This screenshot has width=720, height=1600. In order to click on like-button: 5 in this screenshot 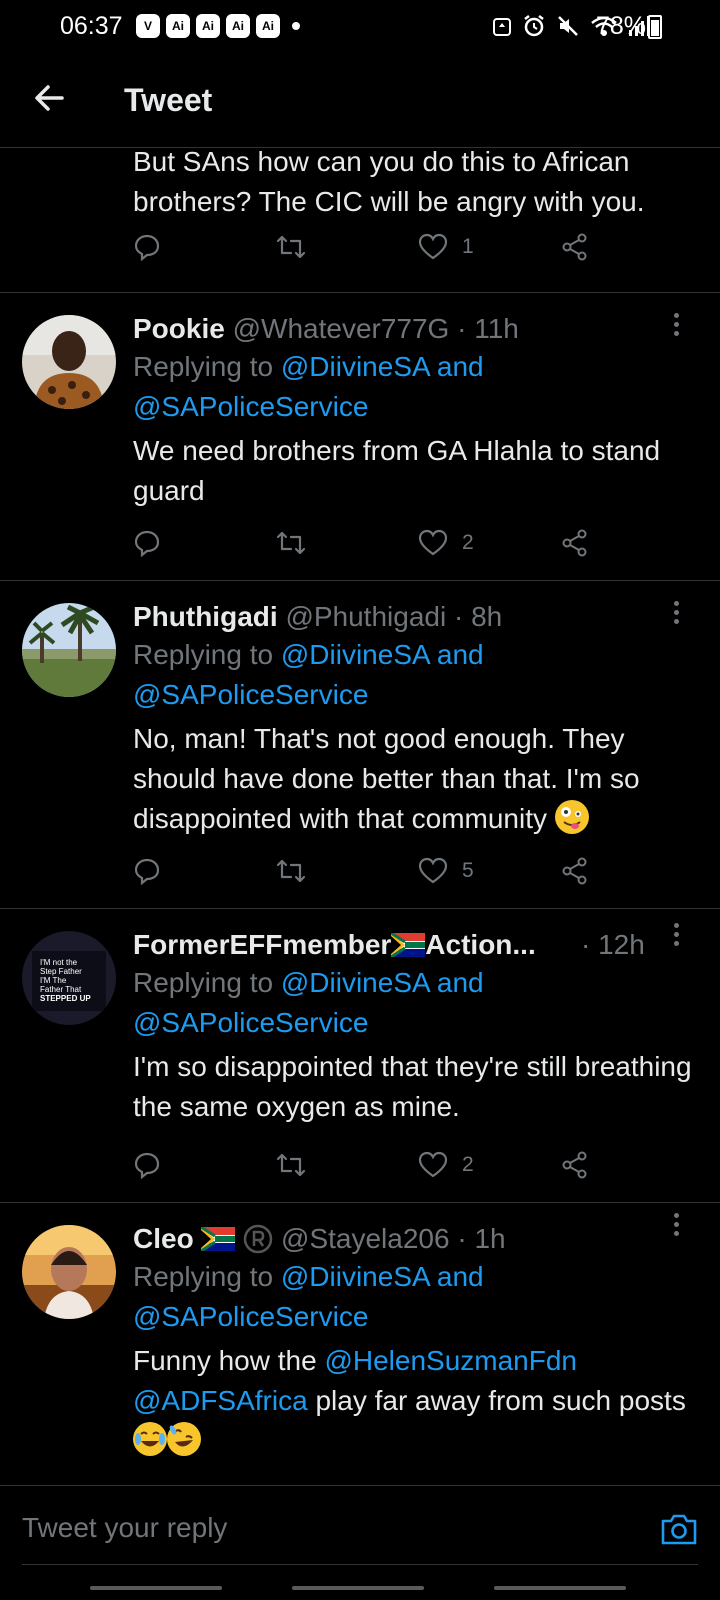, I will do `click(446, 871)`.